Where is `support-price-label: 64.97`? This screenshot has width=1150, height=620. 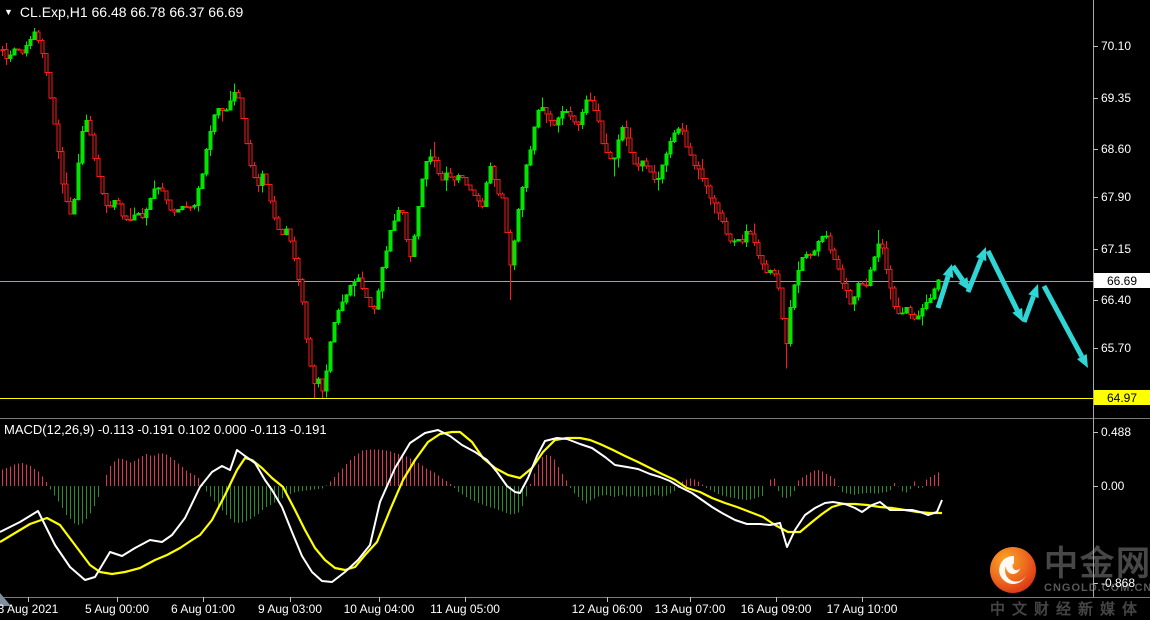
support-price-label: 64.97 is located at coordinates (1122, 397).